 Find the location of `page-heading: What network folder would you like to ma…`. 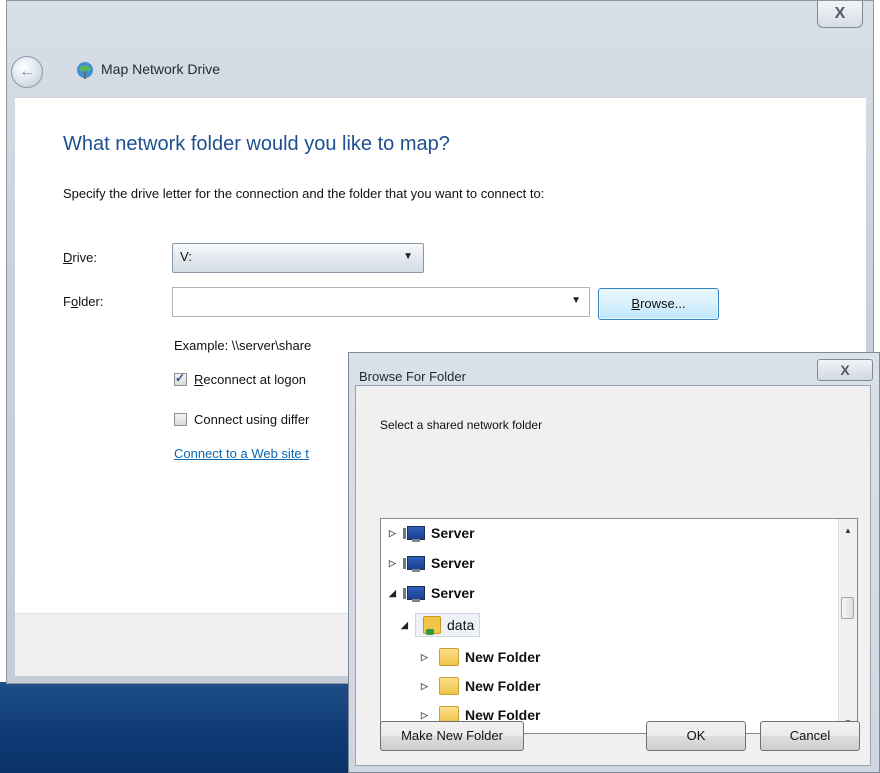

page-heading: What network folder would you like to ma… is located at coordinates (256, 144).